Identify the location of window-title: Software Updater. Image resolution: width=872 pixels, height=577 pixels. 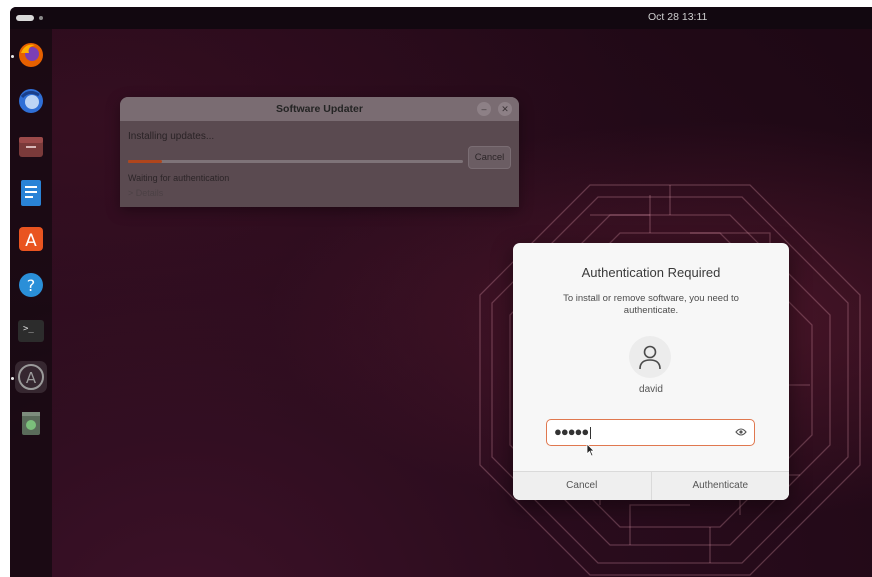
(319, 109).